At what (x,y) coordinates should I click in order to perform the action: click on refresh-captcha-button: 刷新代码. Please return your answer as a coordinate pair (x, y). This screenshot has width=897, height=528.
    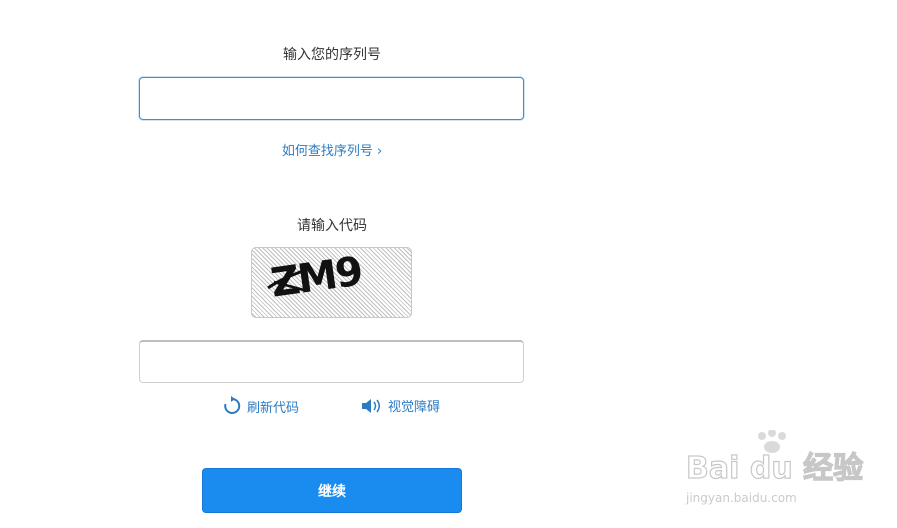
    Looking at the image, I should click on (260, 406).